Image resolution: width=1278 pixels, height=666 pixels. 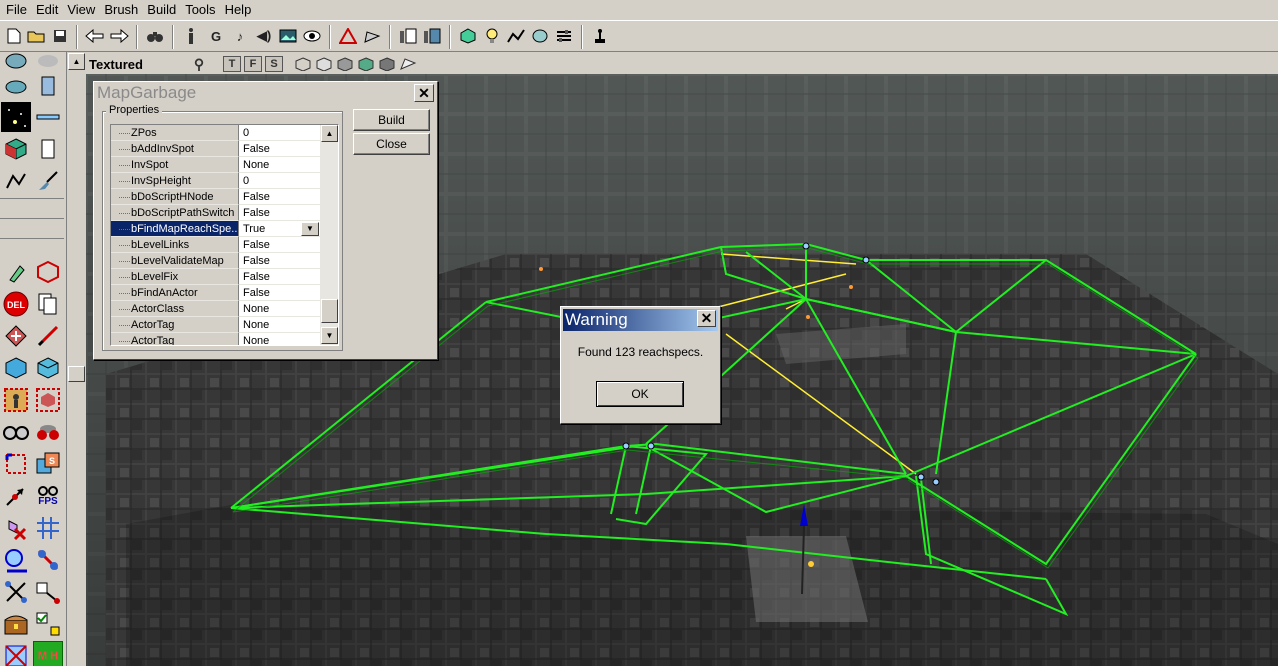 I want to click on polygon-view-icon, so click(x=345, y=64).